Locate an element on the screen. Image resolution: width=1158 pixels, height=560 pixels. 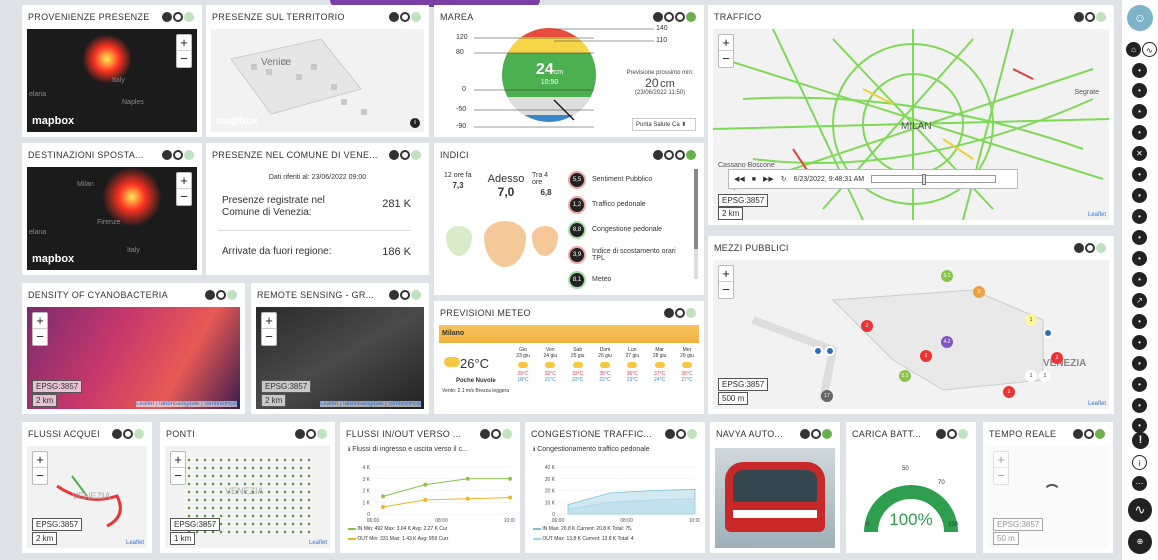
more-icon: ⋯ is located at coordinates (1139, 483).